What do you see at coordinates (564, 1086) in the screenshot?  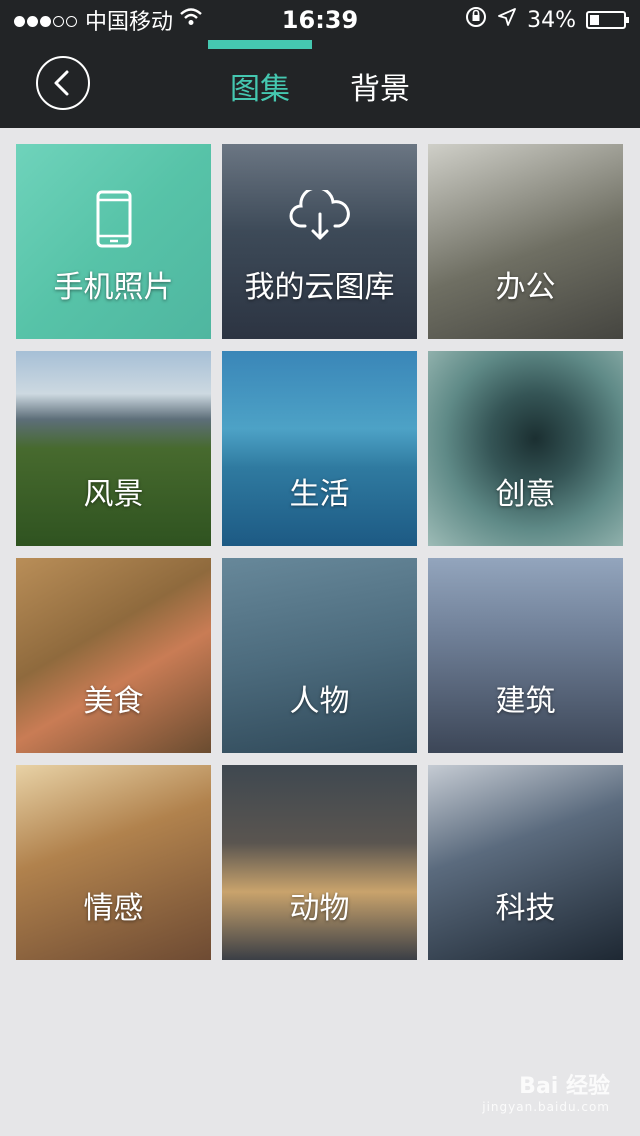 I see `watermark-text: Bai 经验` at bounding box center [564, 1086].